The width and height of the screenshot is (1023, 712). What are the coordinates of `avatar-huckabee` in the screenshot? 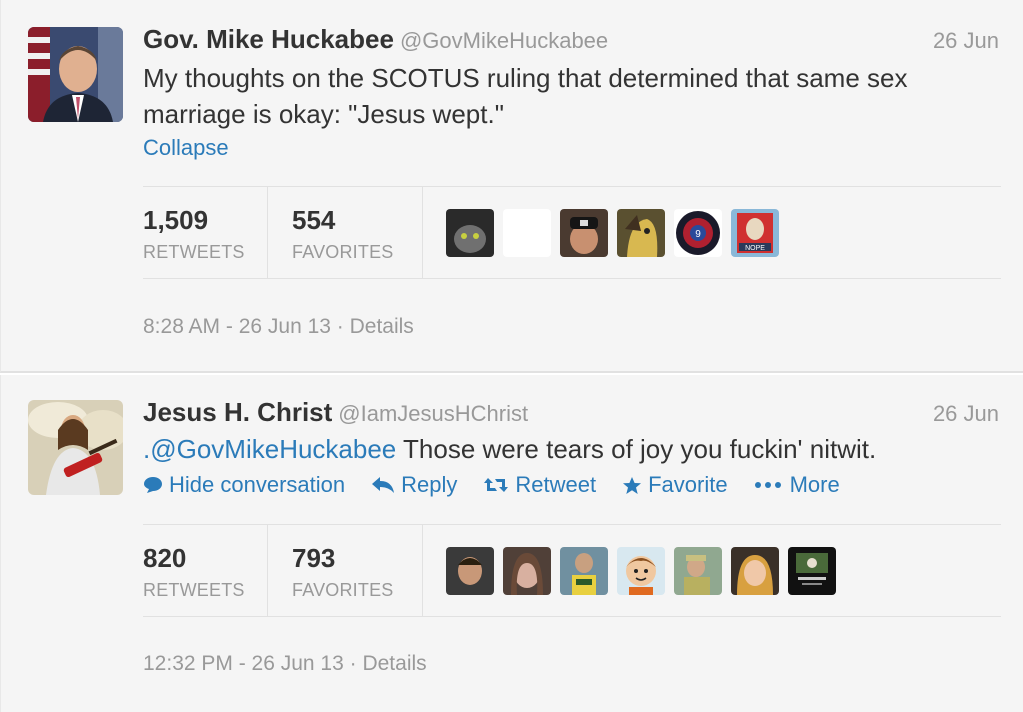 It's located at (75, 74).